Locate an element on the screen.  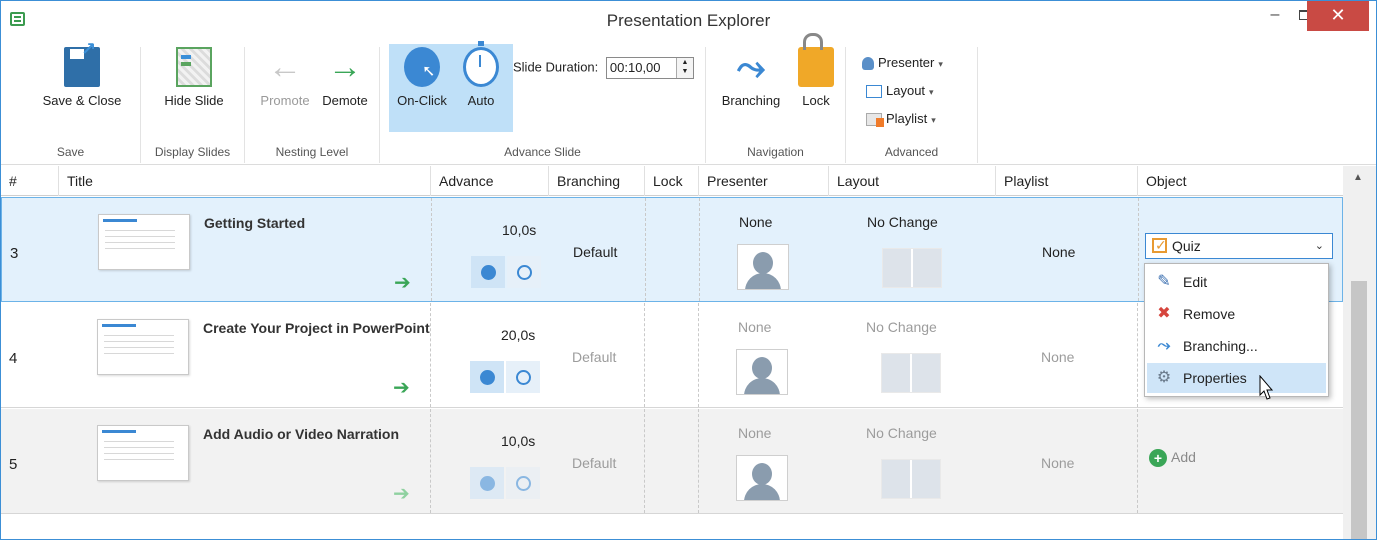
col-header-title: Title is located at coordinates (245, 181).